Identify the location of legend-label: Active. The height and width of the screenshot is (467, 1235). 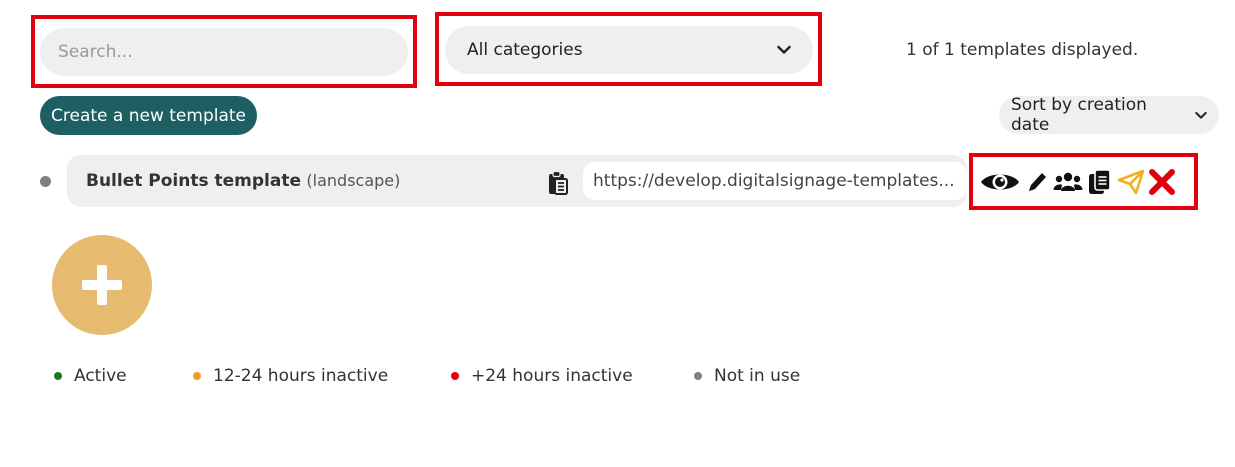
(100, 376).